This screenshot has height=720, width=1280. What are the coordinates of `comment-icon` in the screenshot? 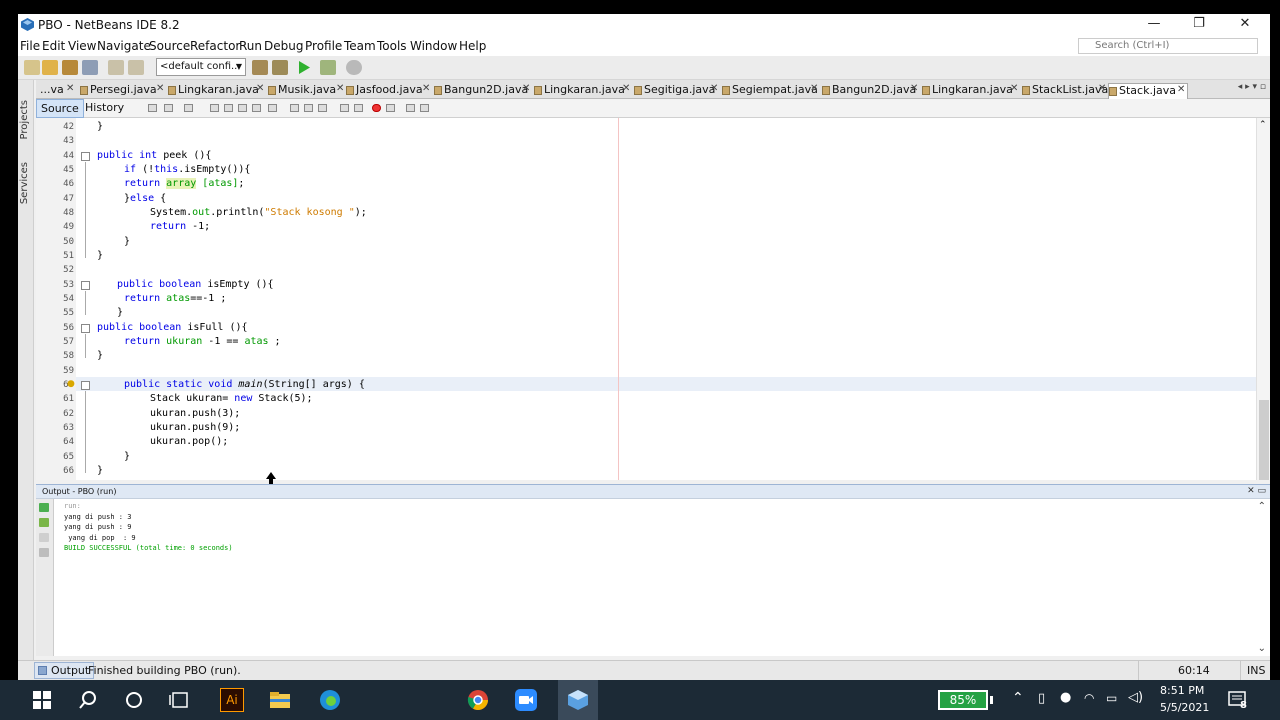 It's located at (410, 108).